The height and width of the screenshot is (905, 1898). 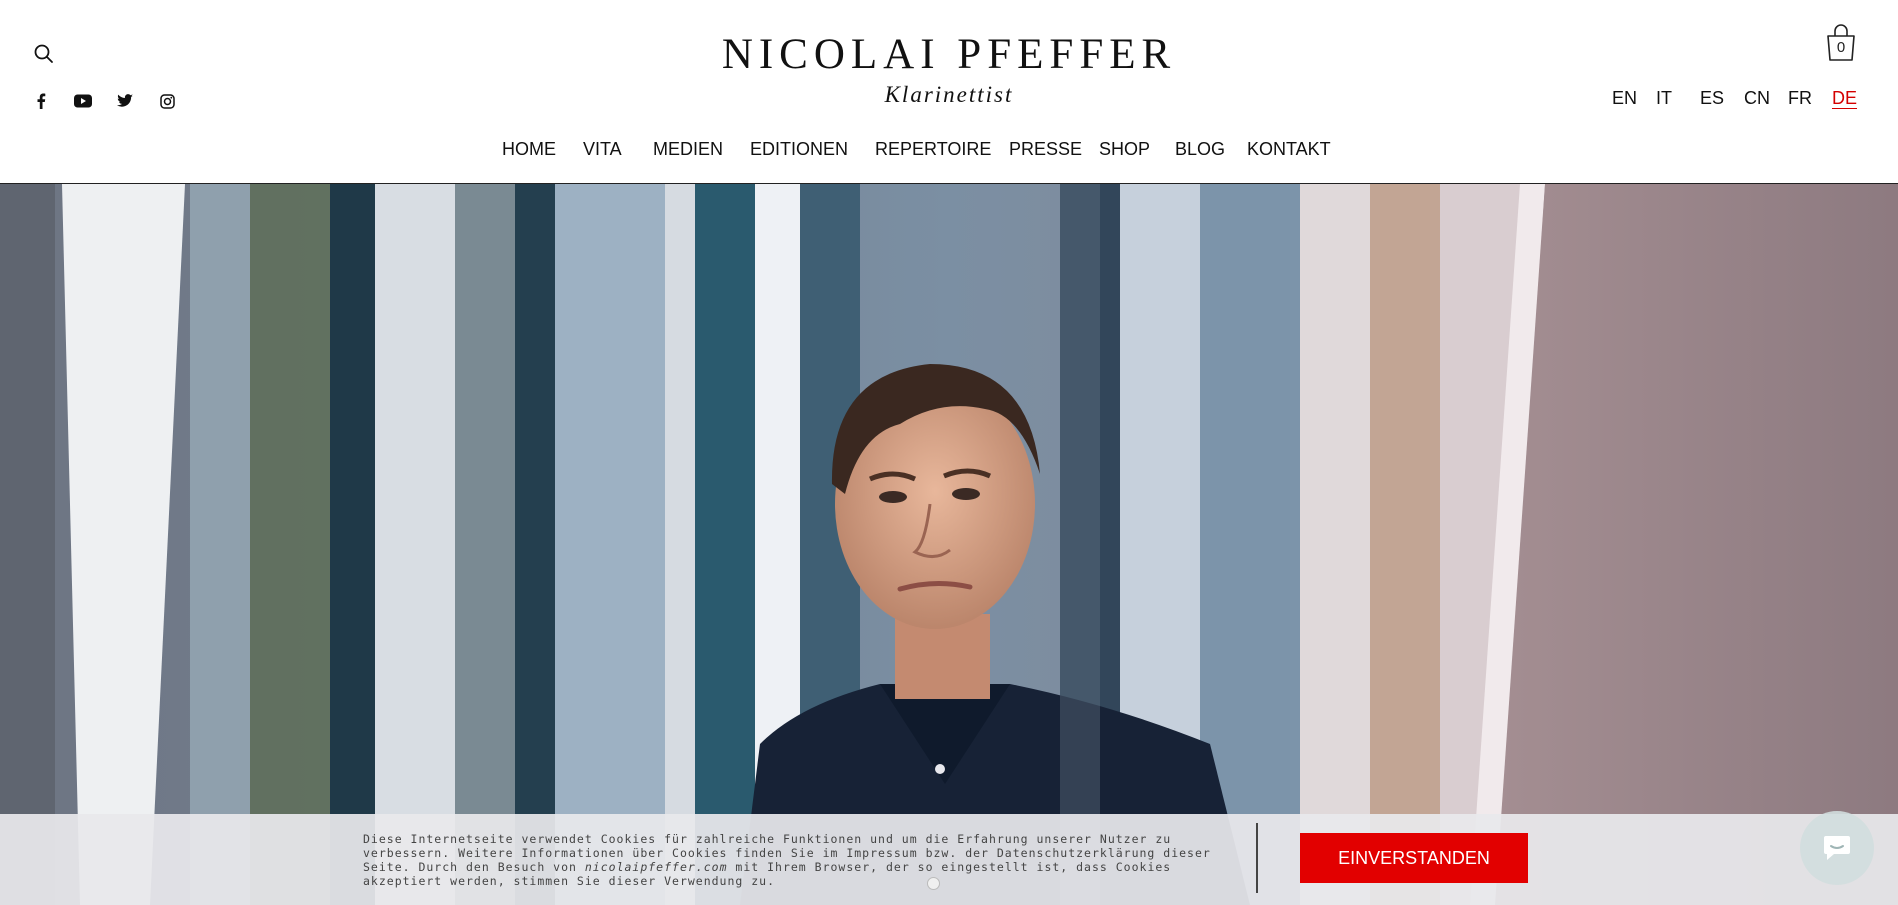 I want to click on chat-widget-icon, so click(x=1837, y=848).